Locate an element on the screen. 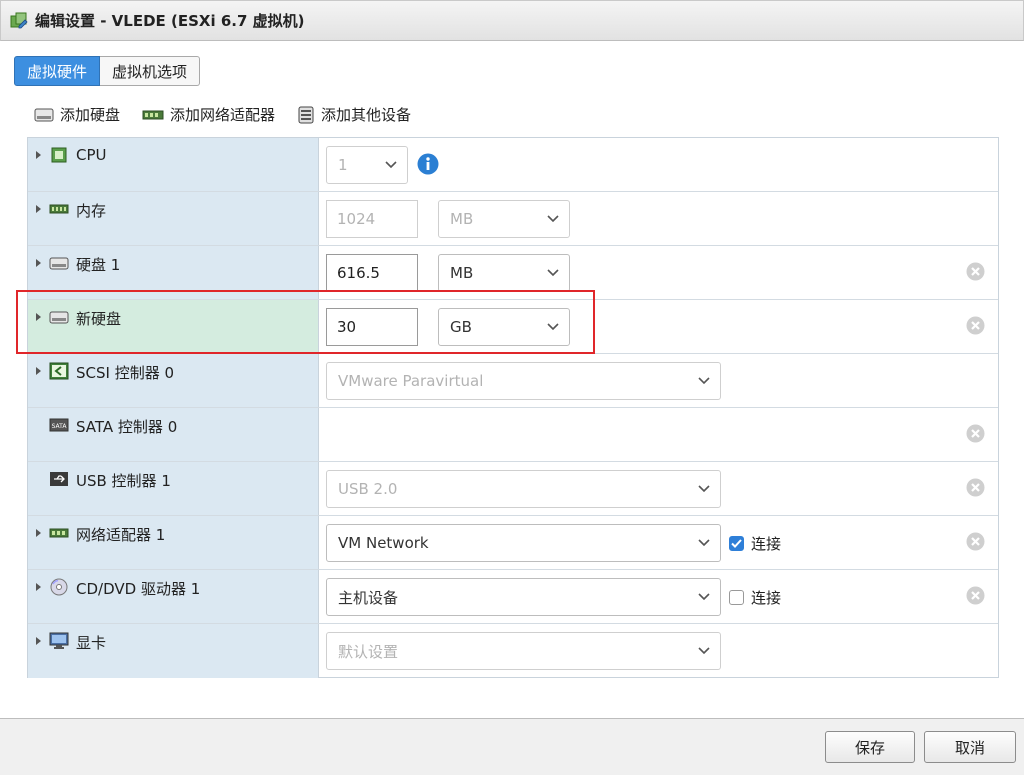 The height and width of the screenshot is (775, 1024). hardware-toolbar: 添加硬盘 添加网络适配器 添加其他设备 is located at coordinates (233, 114).